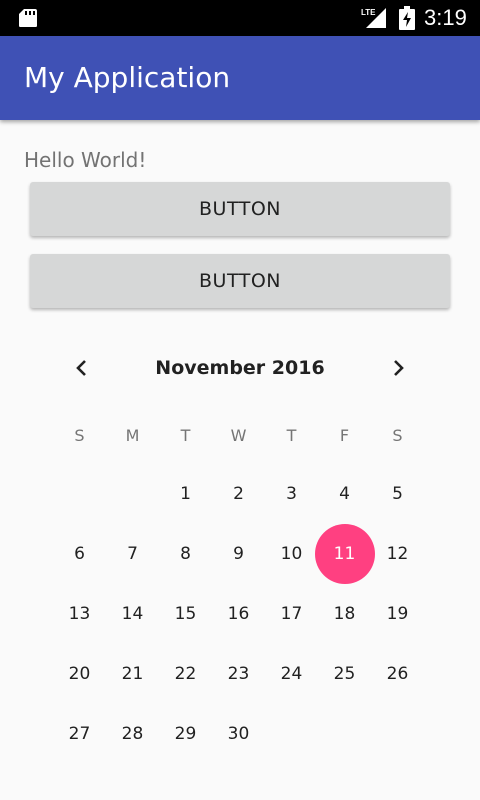 Image resolution: width=480 pixels, height=800 pixels. I want to click on day-number: 25, so click(344, 674).